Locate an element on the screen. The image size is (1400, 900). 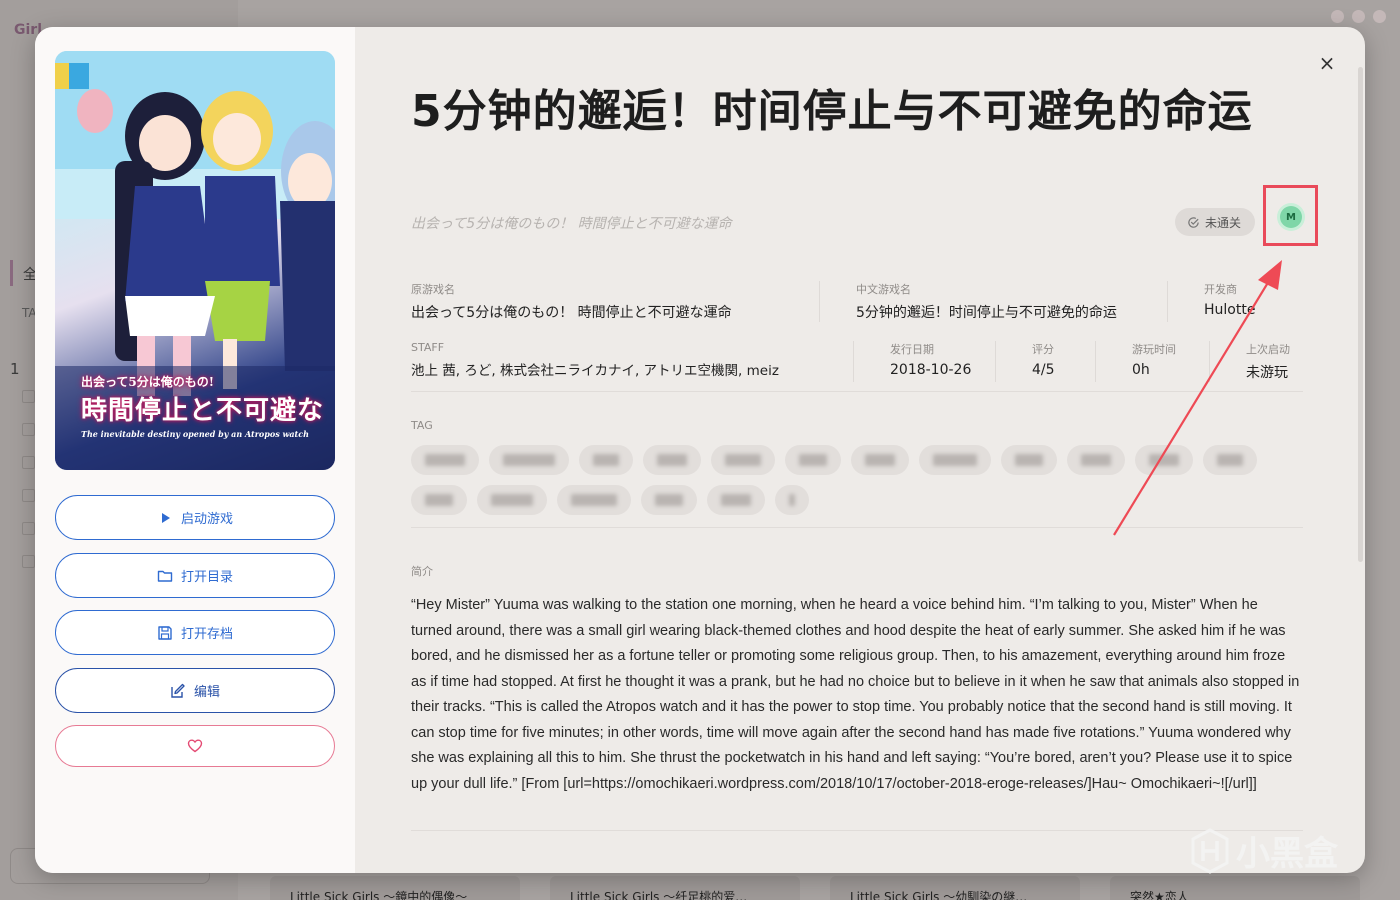
background-game-card: 突然★恋人 is located at coordinates (1235, 888).